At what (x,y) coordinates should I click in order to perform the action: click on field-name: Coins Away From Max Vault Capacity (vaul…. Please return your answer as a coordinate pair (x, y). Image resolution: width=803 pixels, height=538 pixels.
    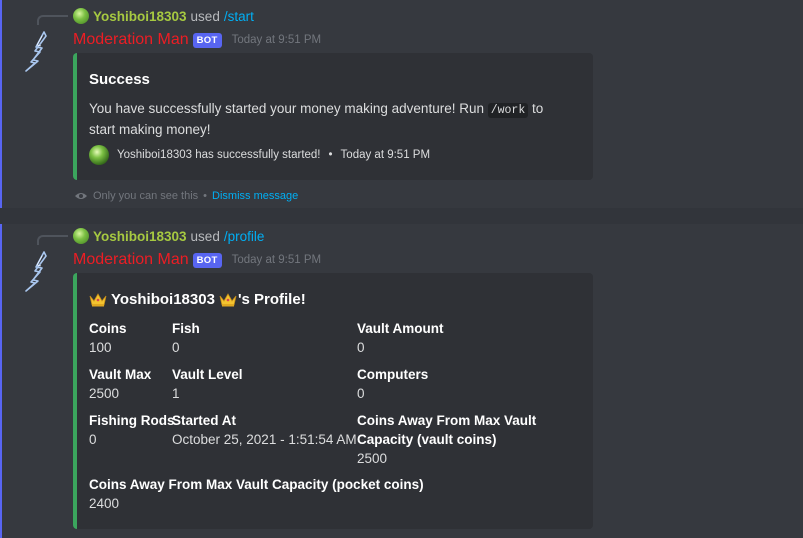
    Looking at the image, I should click on (447, 430).